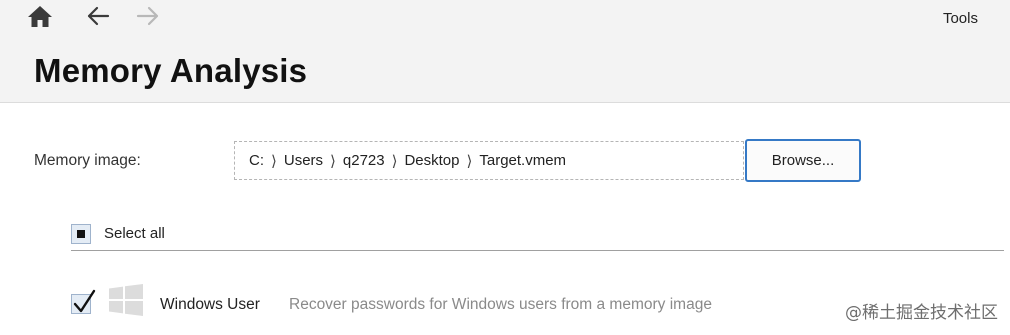 Image resolution: width=1010 pixels, height=335 pixels. I want to click on indeterminate-indicator, so click(81, 234).